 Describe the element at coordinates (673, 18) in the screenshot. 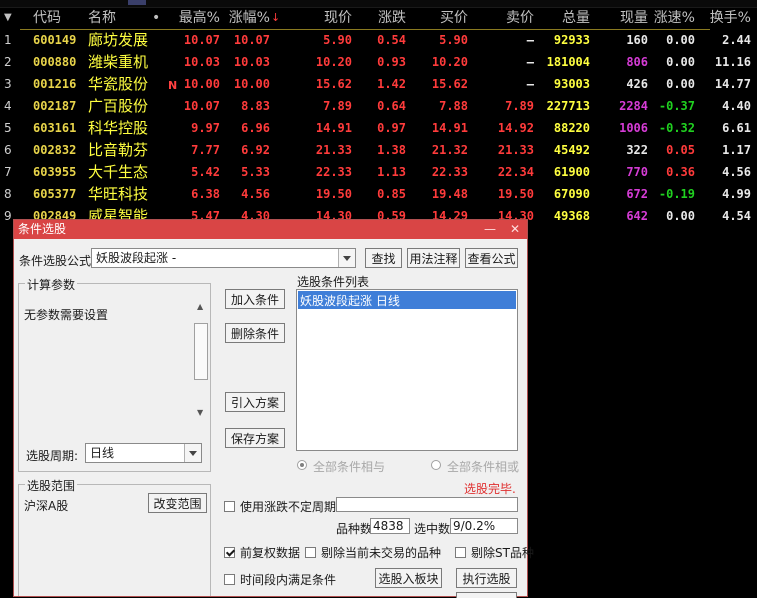

I see `column-header: 涨速%` at that location.